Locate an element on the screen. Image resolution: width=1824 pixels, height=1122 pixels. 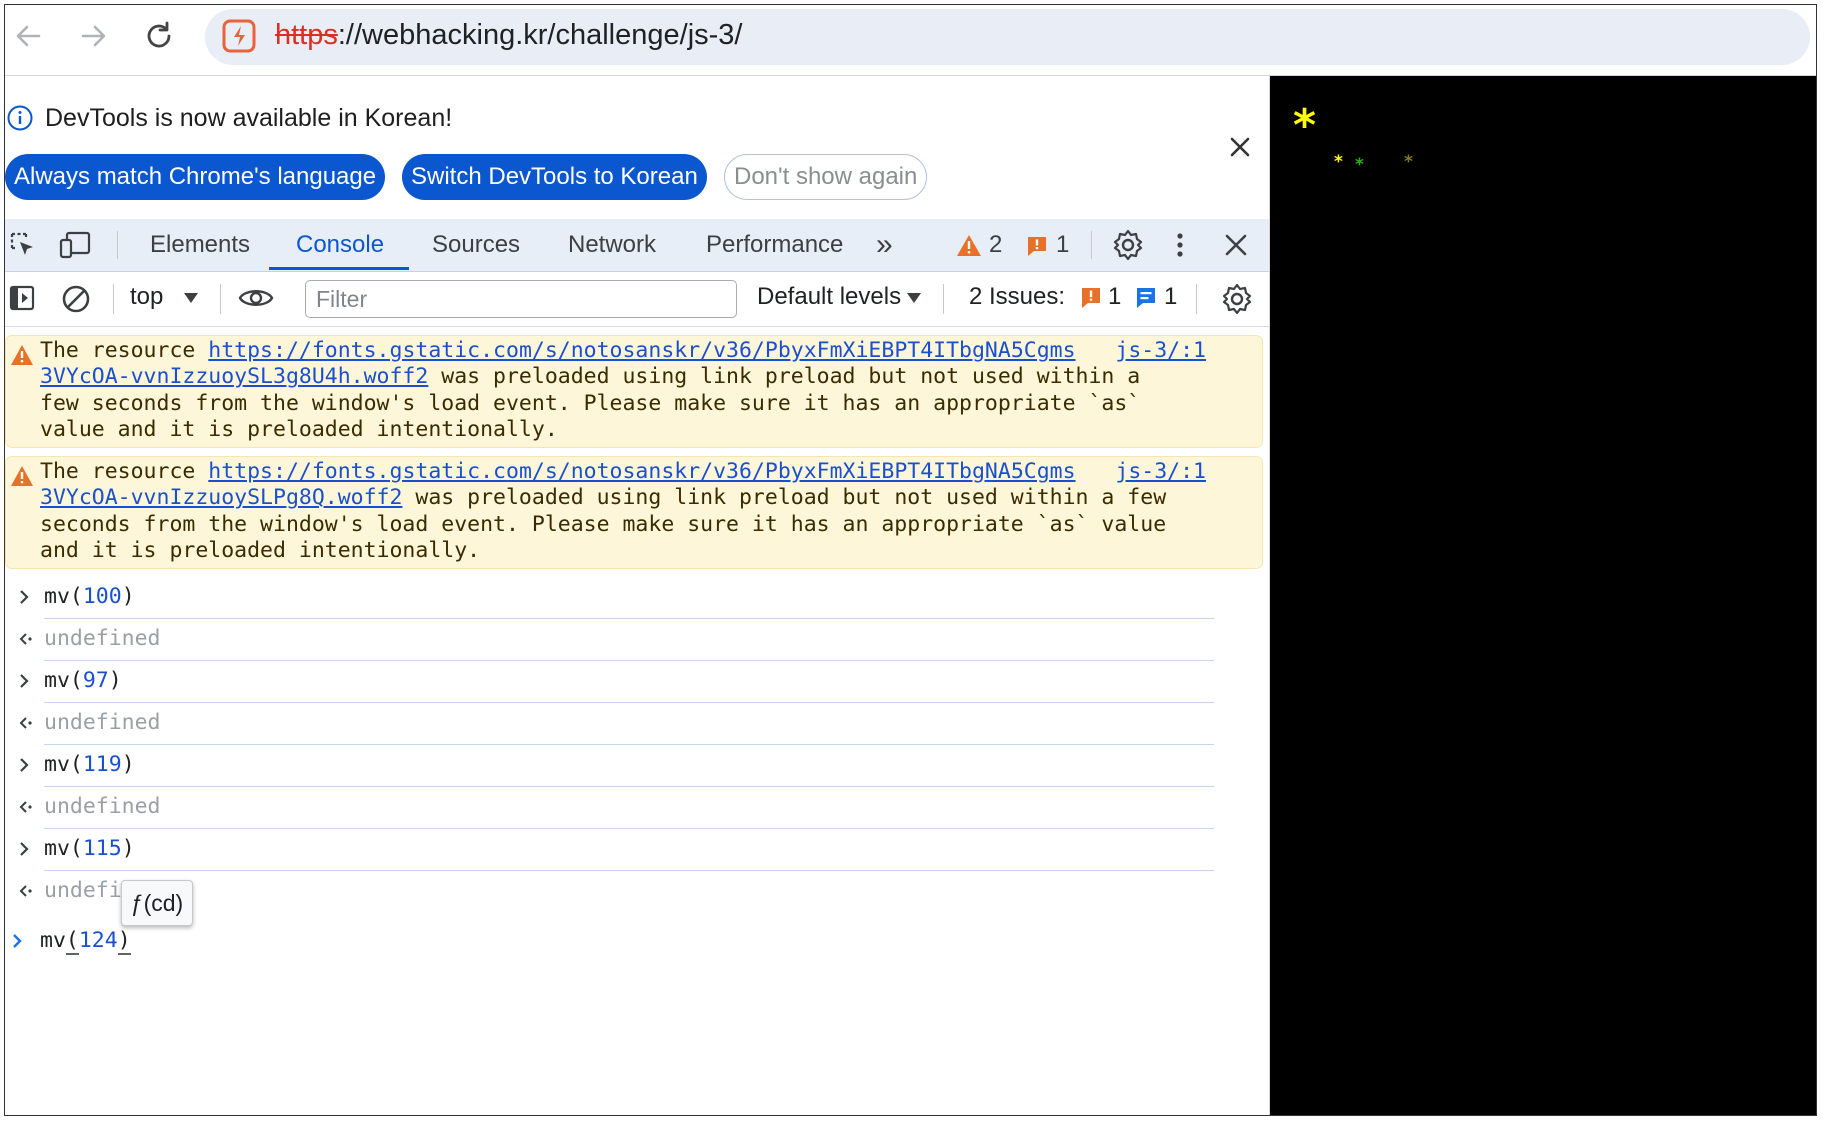
forward-icon is located at coordinates (94, 36).